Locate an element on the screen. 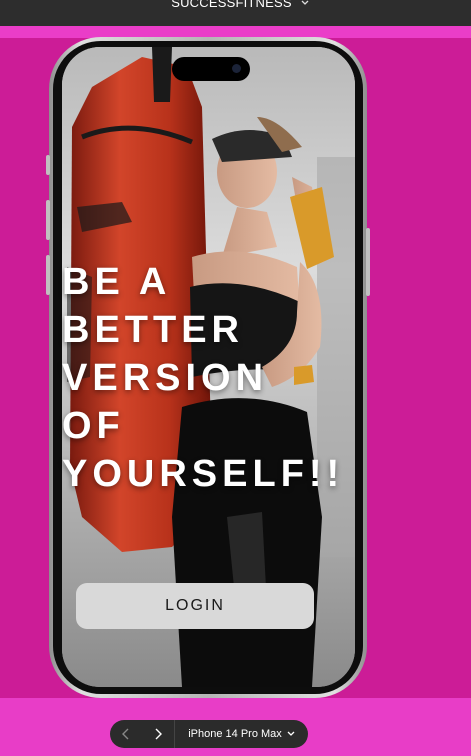 The width and height of the screenshot is (471, 756). back-arrow-icon is located at coordinates (125, 734).